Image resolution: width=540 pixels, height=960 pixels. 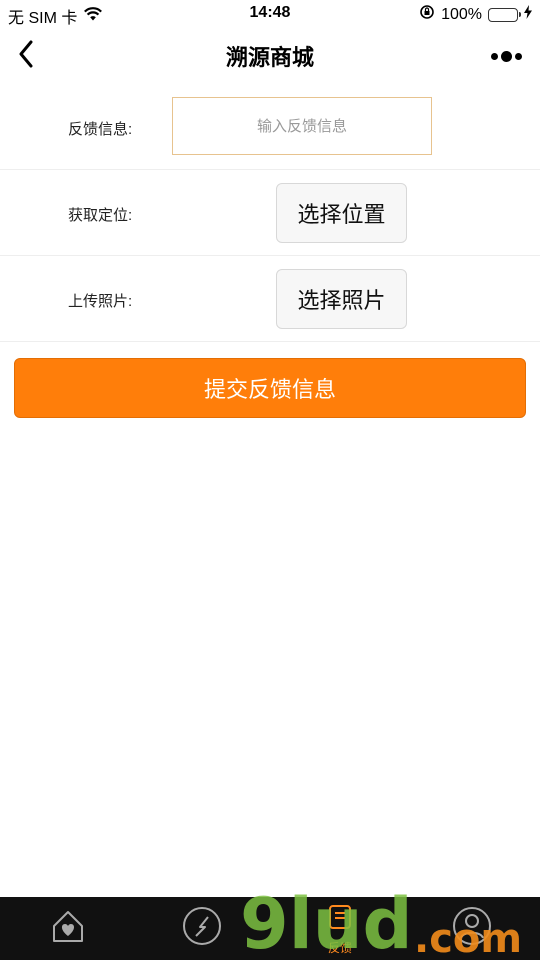 I want to click on feedback-label: 反馈信息:, so click(x=100, y=129).